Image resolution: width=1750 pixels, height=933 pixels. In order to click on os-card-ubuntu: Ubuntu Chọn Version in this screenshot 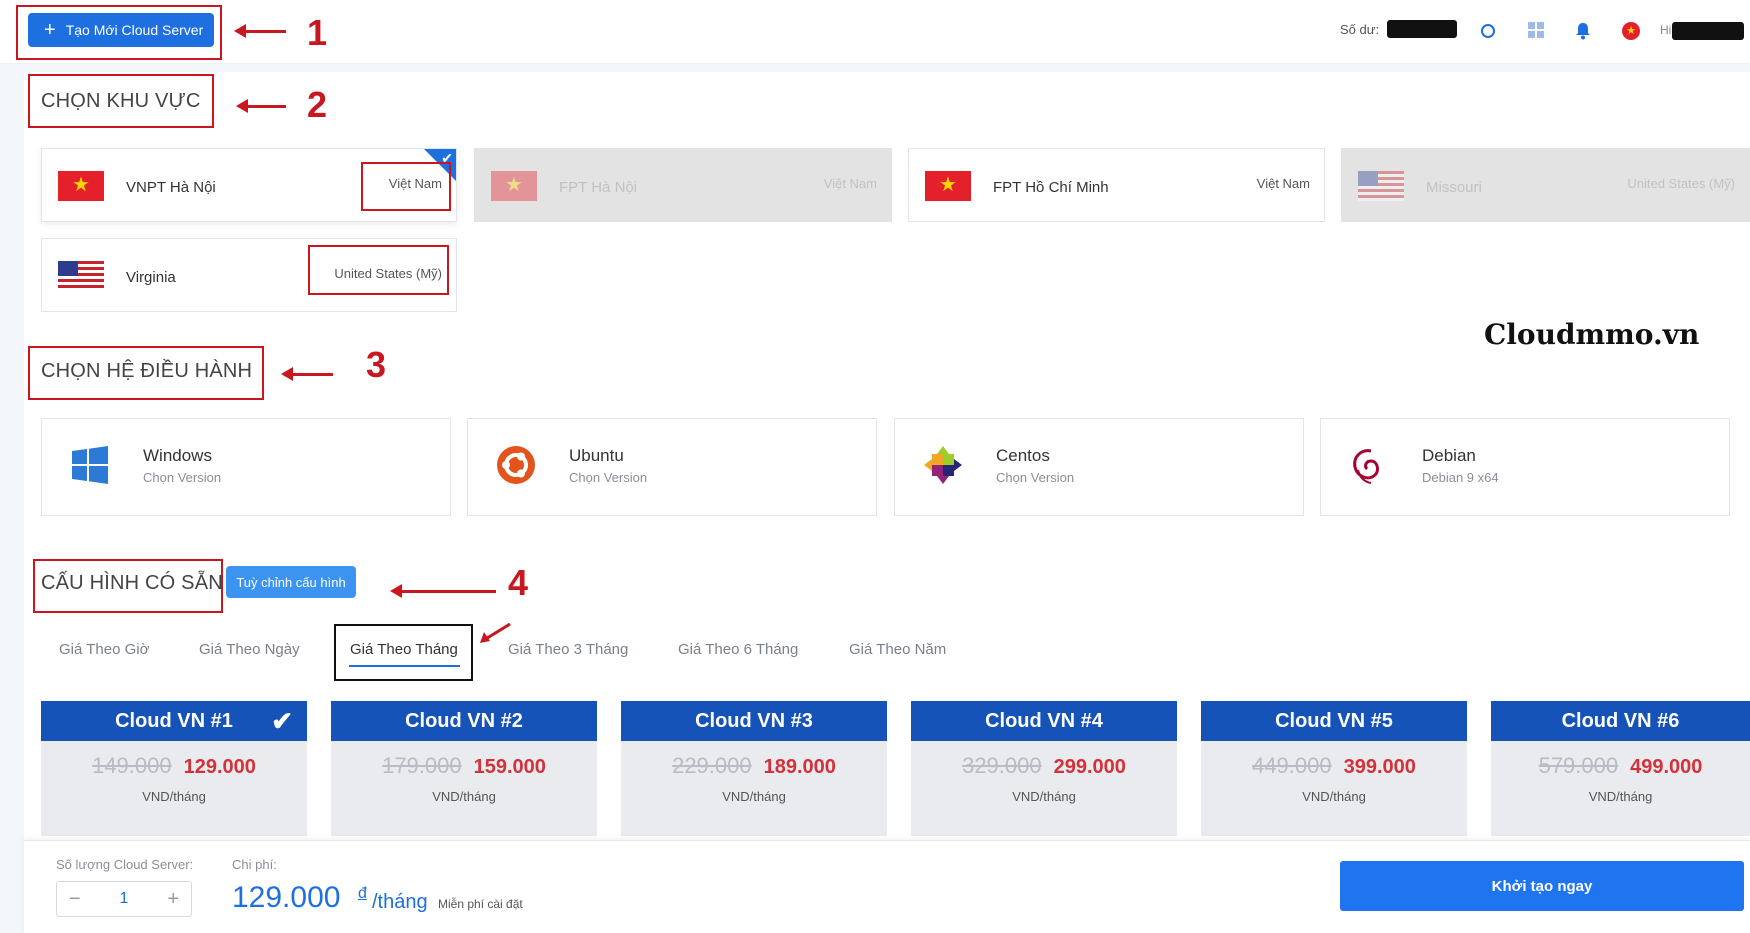, I will do `click(672, 467)`.